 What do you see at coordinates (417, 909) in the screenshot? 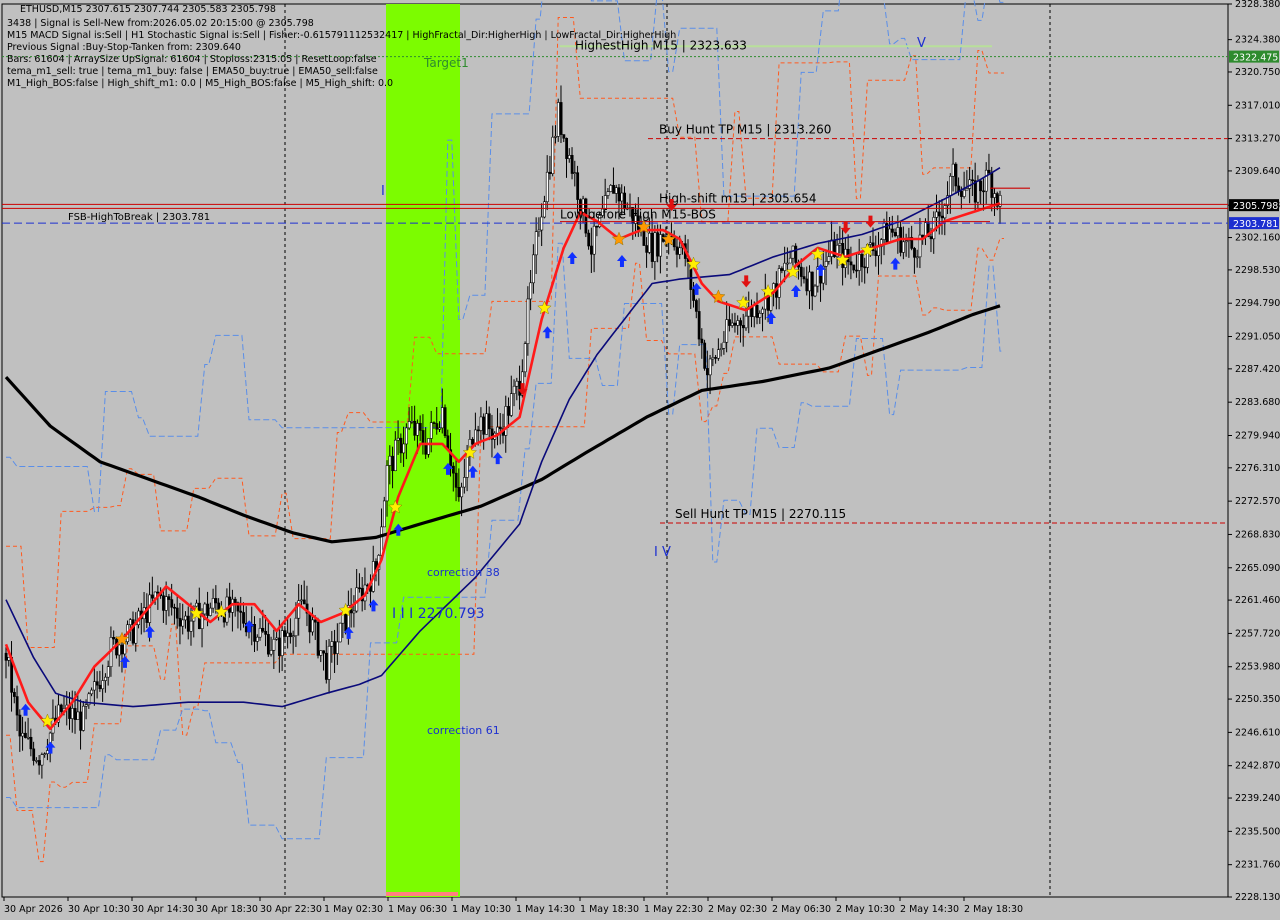
I see `time-tick-label: 1 May 06:30` at bounding box center [417, 909].